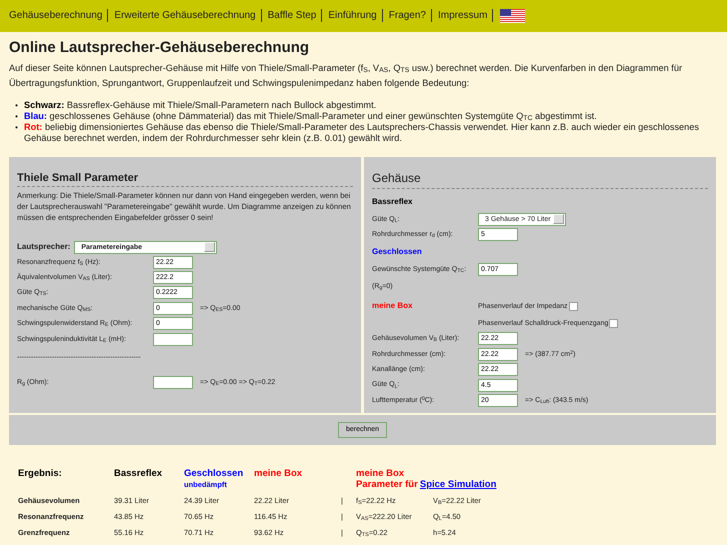 This screenshot has height=545, width=727. I want to click on page-title: Online Lautsprecher-Gehäuseberechnung, so click(159, 48).